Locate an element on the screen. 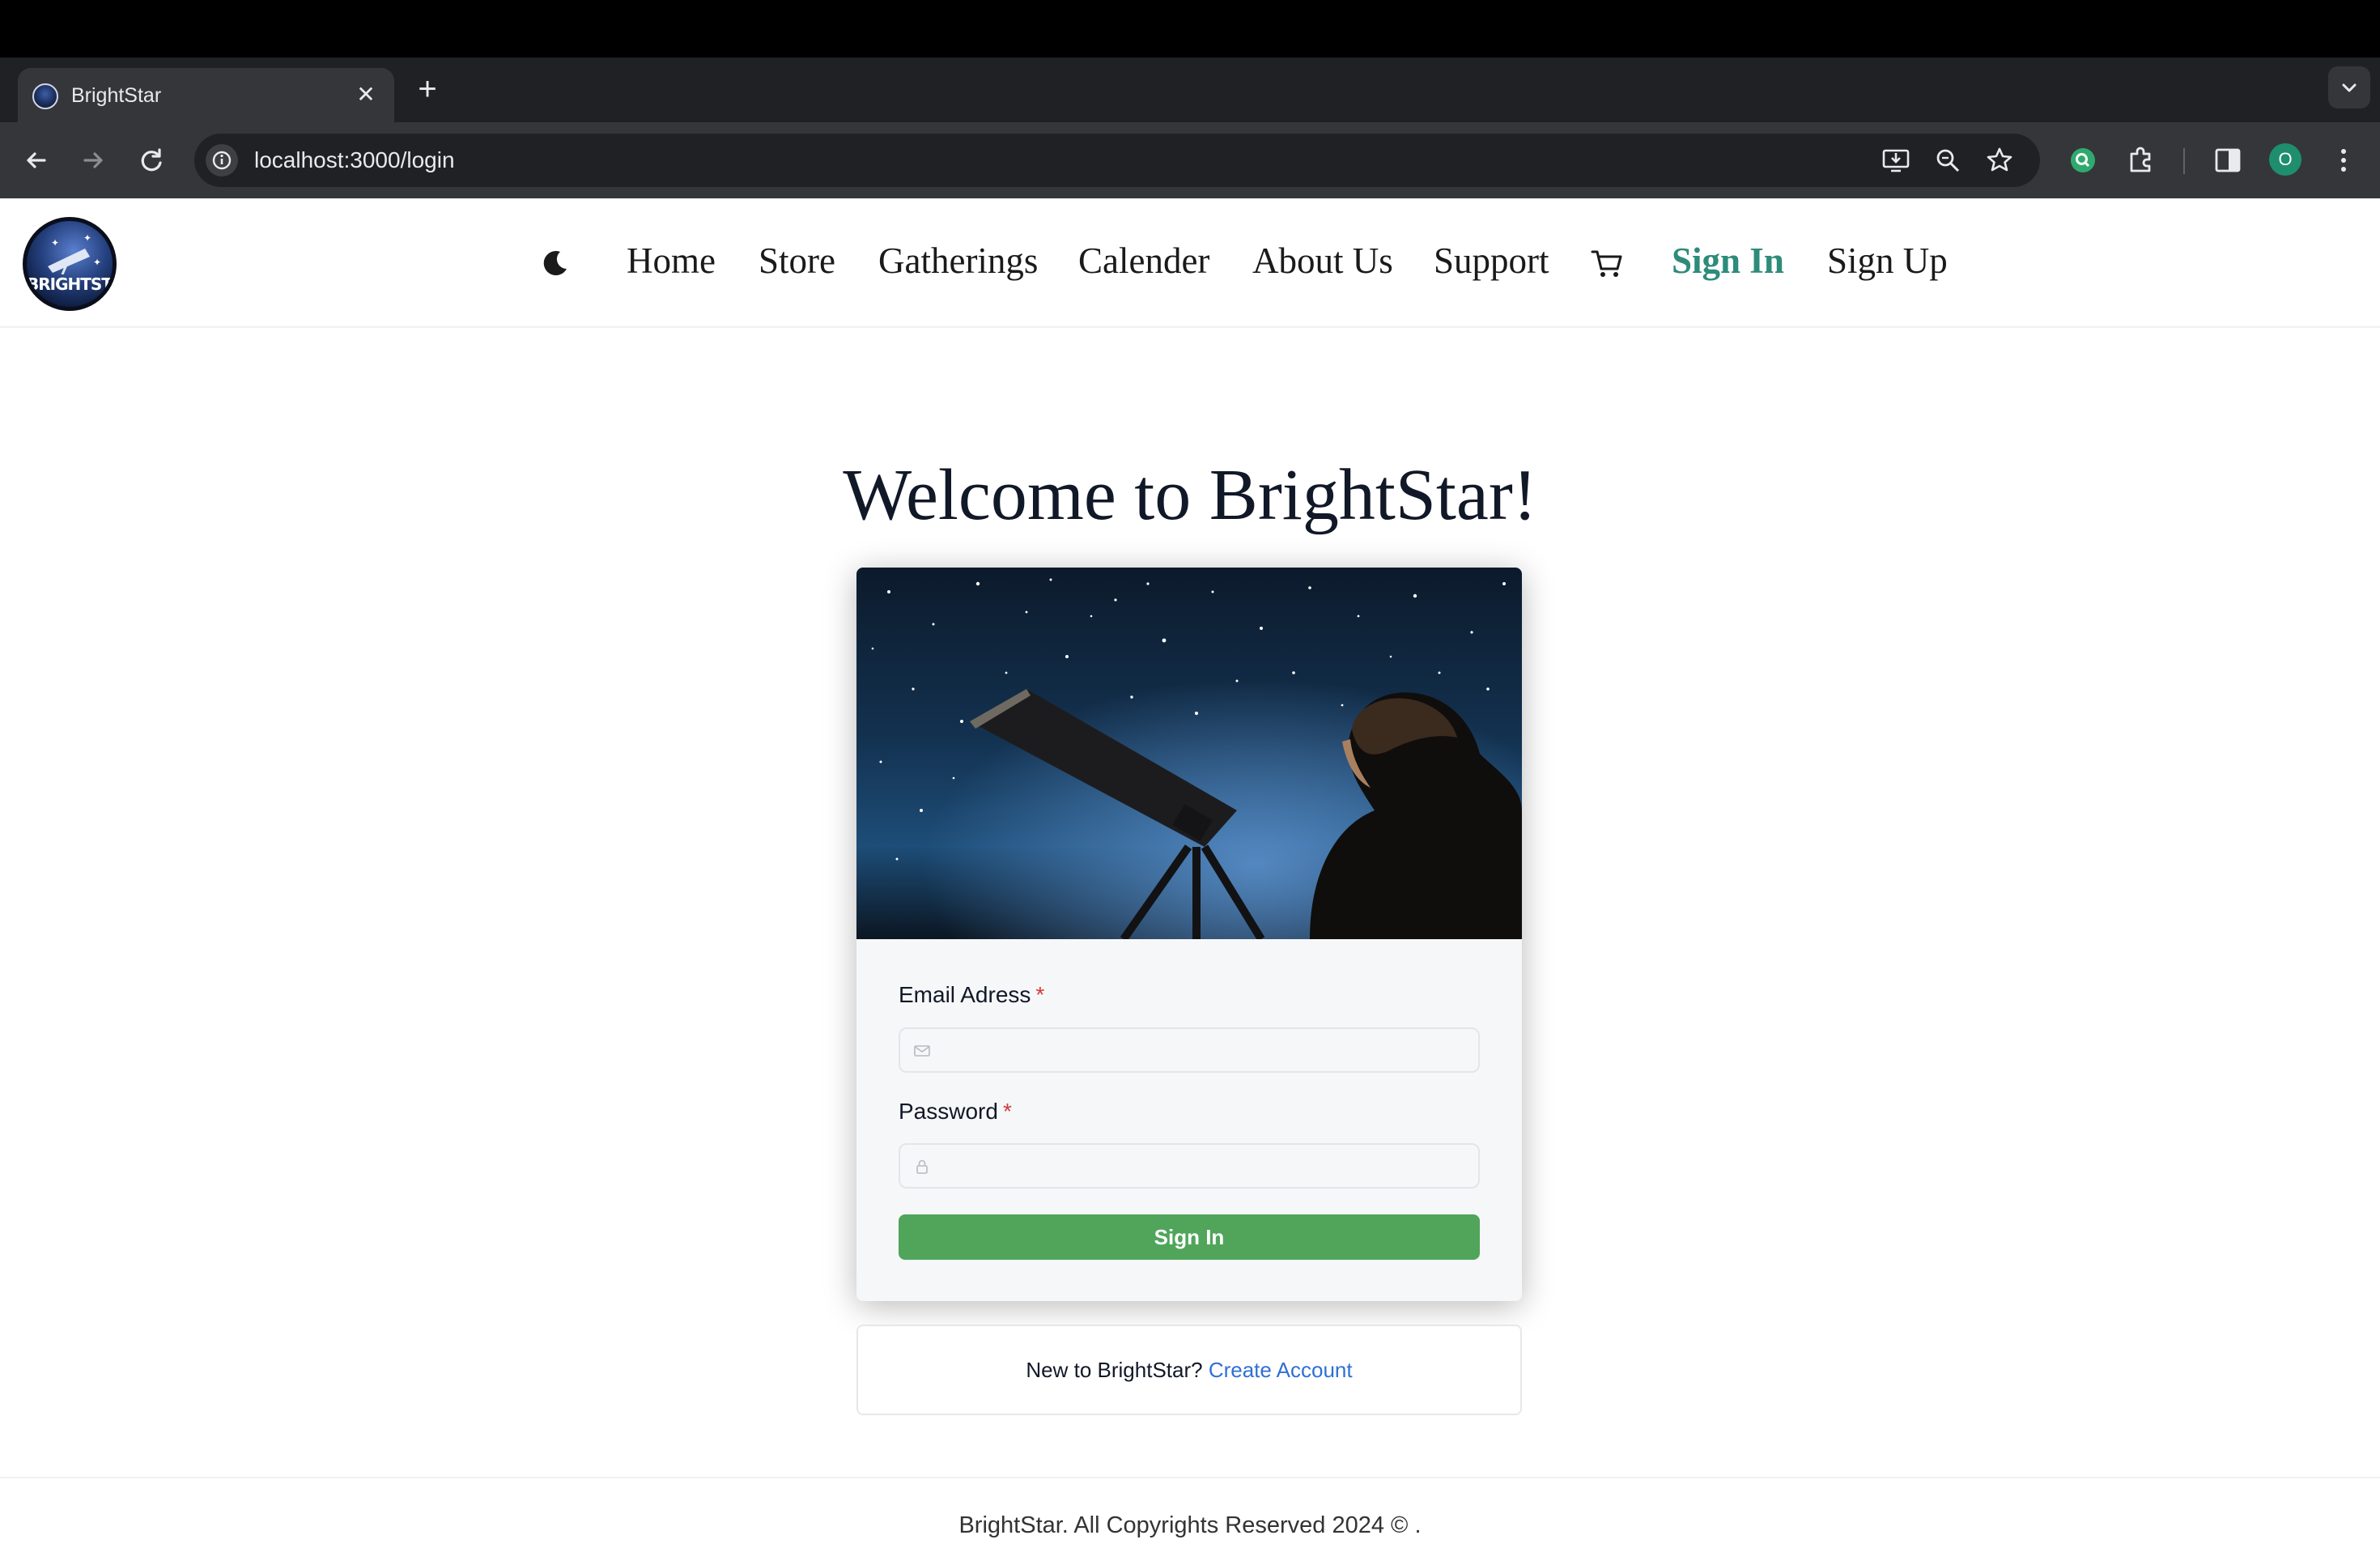 The height and width of the screenshot is (1548, 2380). footer-divider is located at coordinates (1190, 1477).